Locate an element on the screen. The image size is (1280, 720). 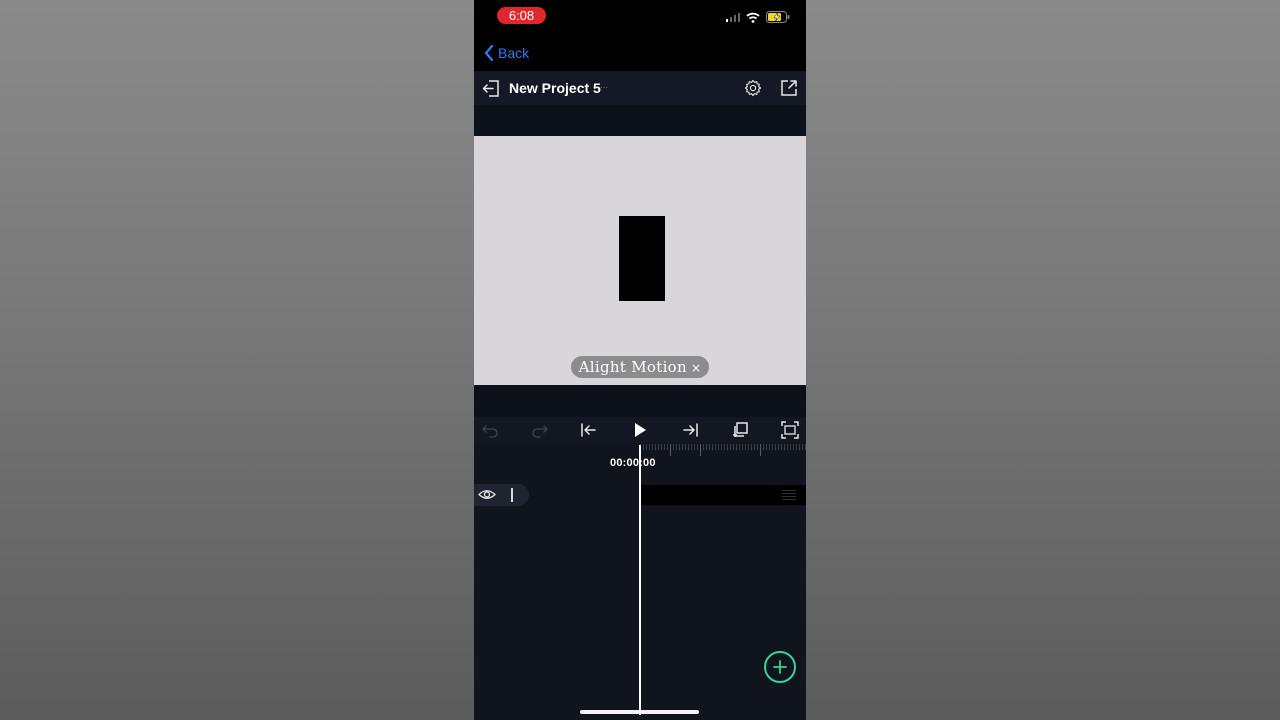
plus-icon is located at coordinates (780, 667).